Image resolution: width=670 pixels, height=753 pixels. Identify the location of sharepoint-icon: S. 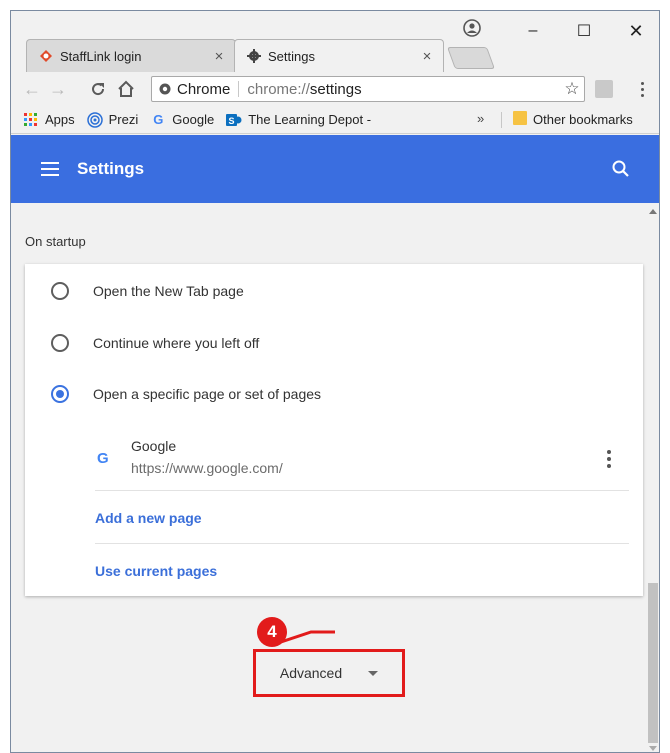
(234, 120).